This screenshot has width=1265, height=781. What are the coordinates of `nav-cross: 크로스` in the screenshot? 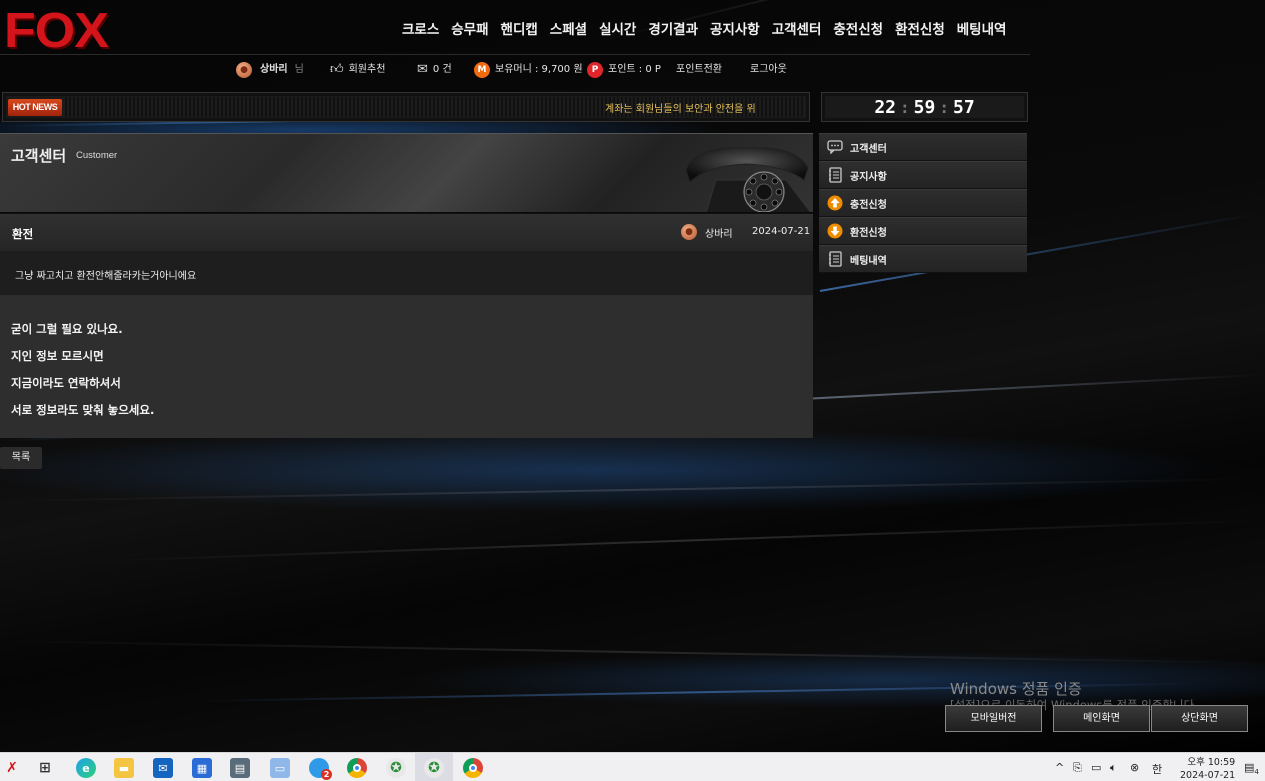 It's located at (420, 30).